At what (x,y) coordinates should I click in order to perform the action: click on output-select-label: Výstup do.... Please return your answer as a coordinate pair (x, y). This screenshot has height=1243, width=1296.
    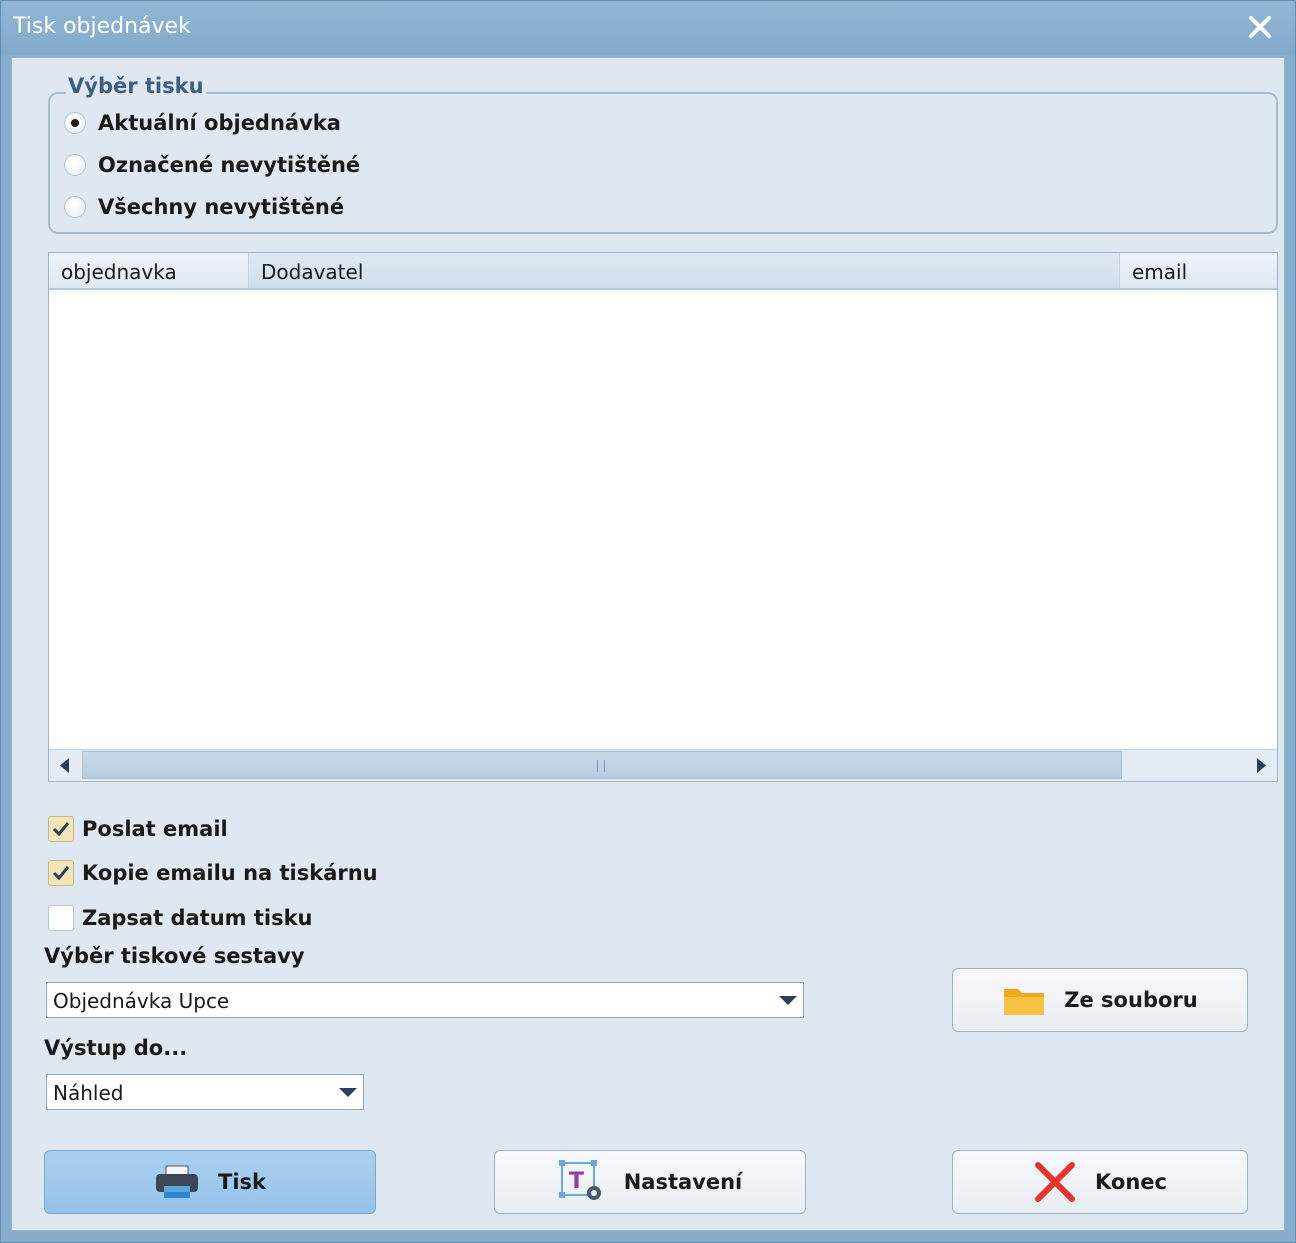
    Looking at the image, I should click on (116, 1048).